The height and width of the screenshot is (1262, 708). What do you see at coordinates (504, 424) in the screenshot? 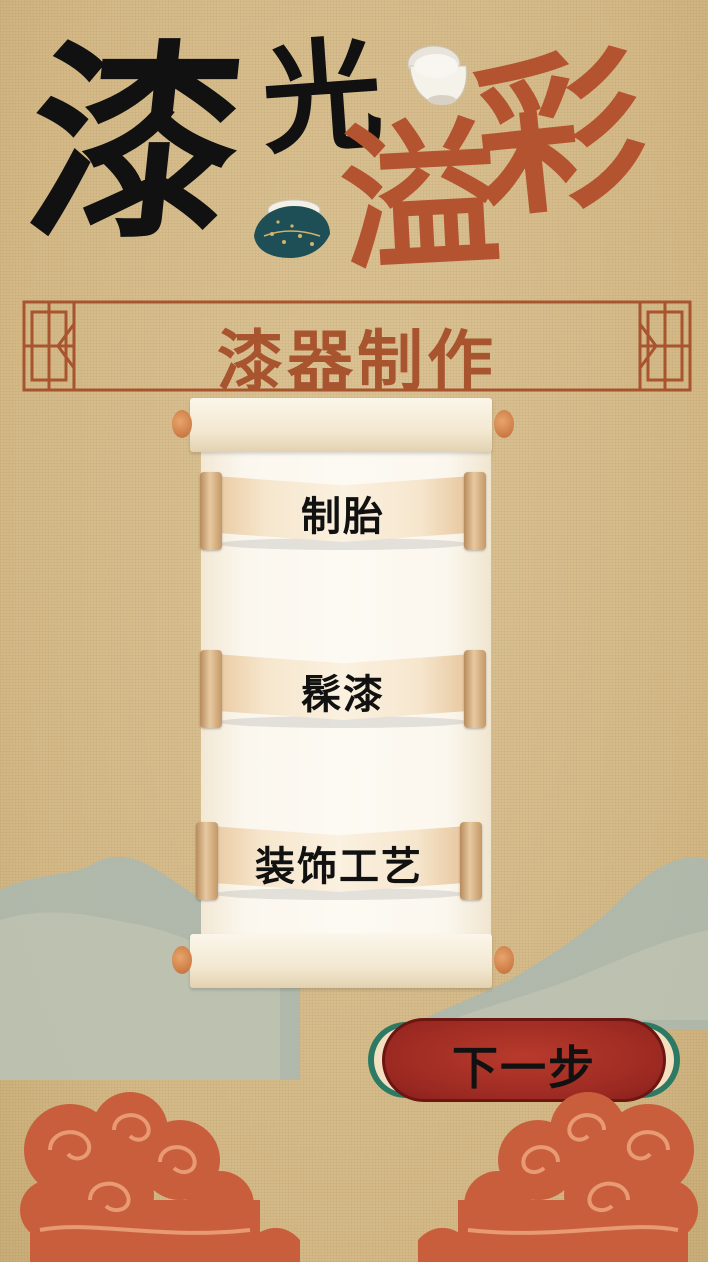
I see `scroll-knob-top-right` at bounding box center [504, 424].